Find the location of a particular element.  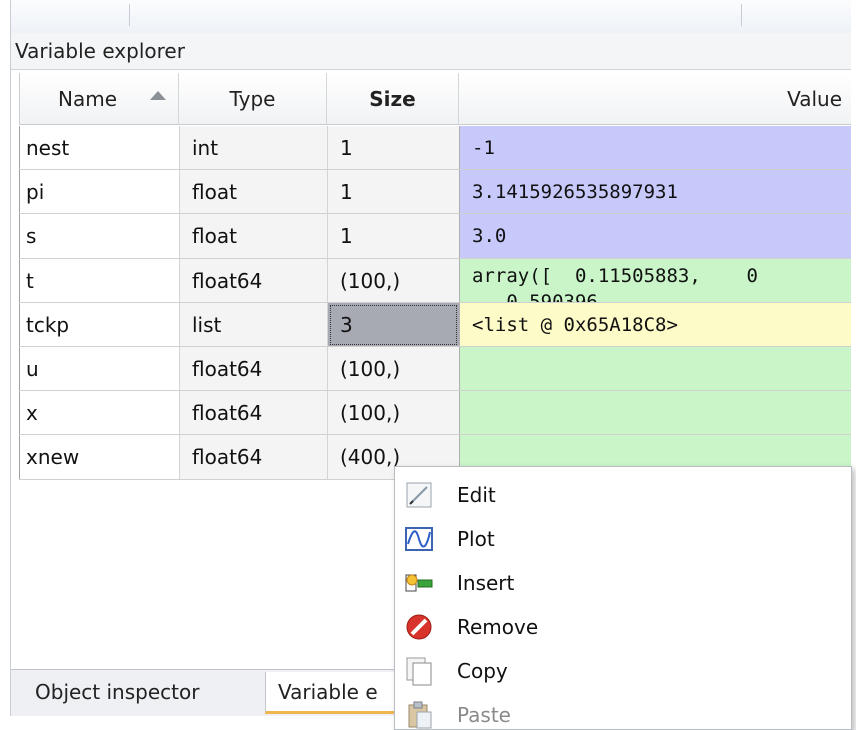

tab-object-inspector-label: Object inspector is located at coordinates (117, 692).